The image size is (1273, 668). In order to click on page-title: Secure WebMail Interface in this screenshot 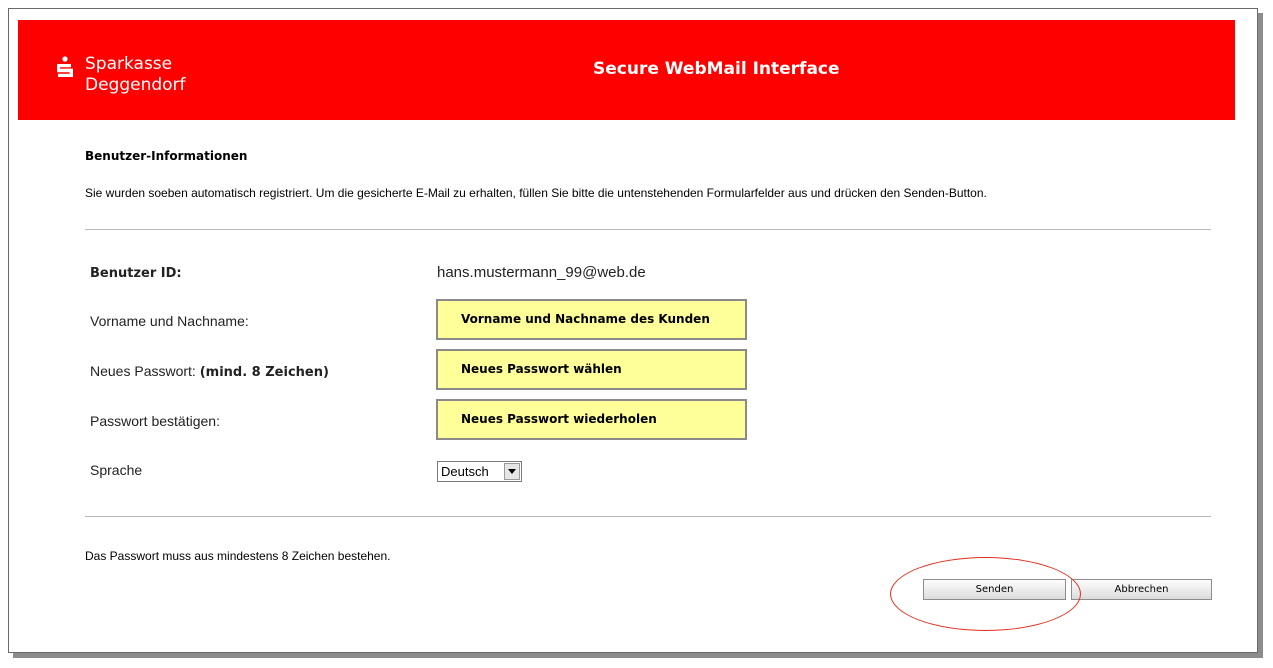, I will do `click(716, 69)`.